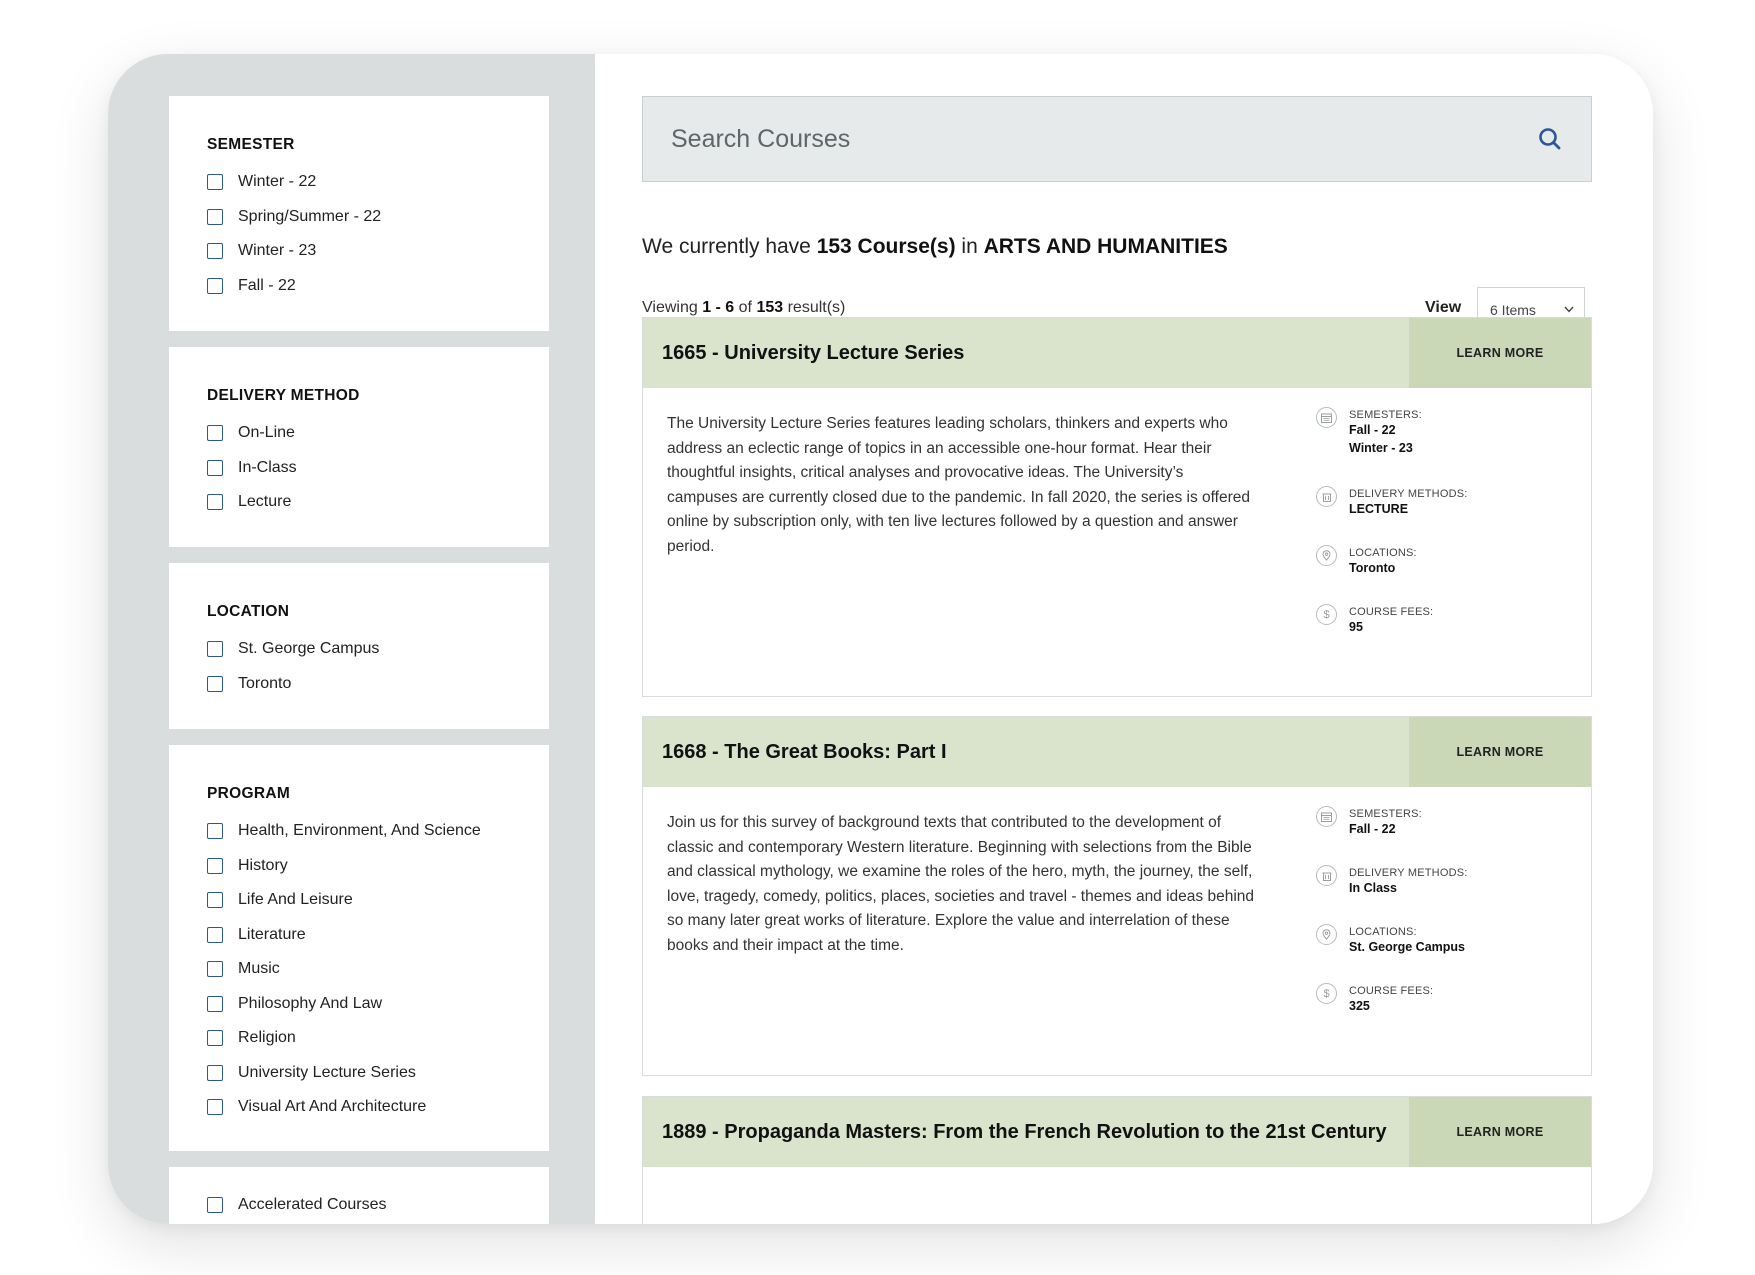  What do you see at coordinates (1369, 432) in the screenshot?
I see `semesters-meta: SEMESTERS: Fall - 22 Winter - 23` at bounding box center [1369, 432].